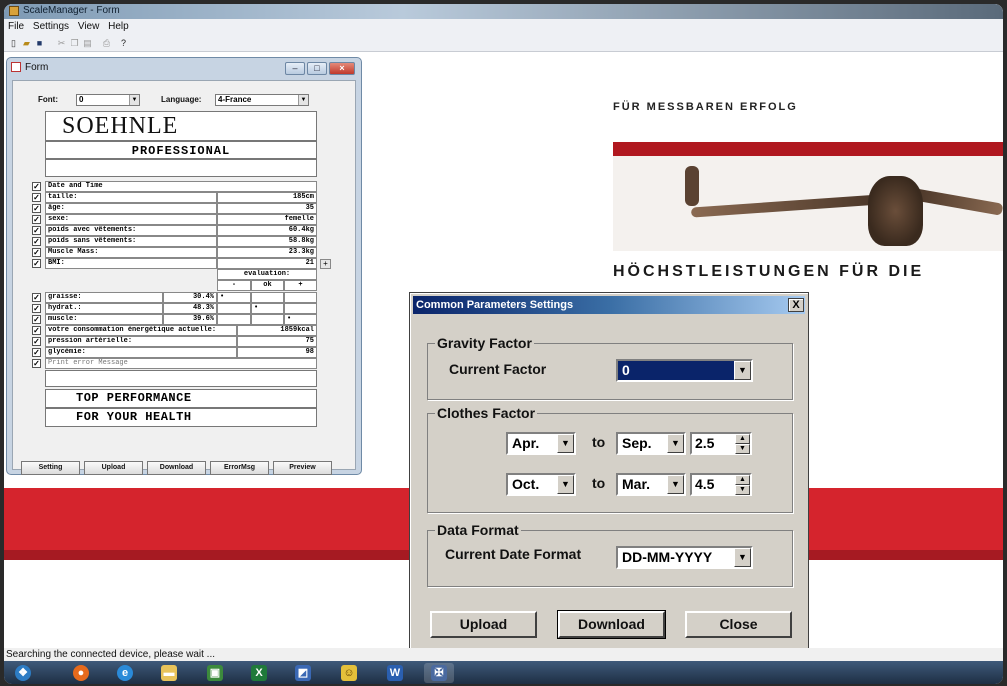 Image resolution: width=1007 pixels, height=686 pixels. I want to click on dialog-close-button: X, so click(796, 305).